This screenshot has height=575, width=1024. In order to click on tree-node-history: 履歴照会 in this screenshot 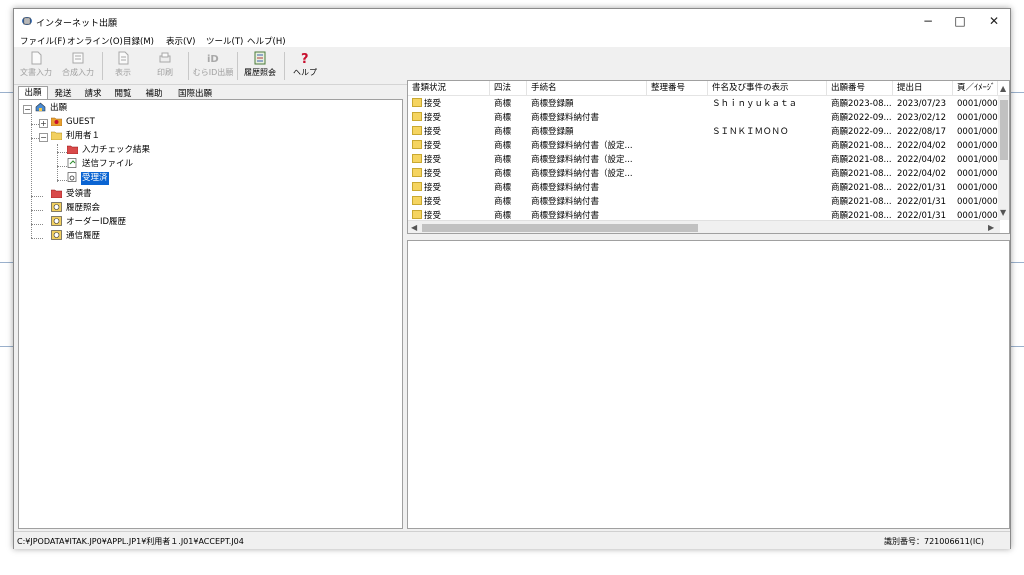, I will do `click(76, 208)`.